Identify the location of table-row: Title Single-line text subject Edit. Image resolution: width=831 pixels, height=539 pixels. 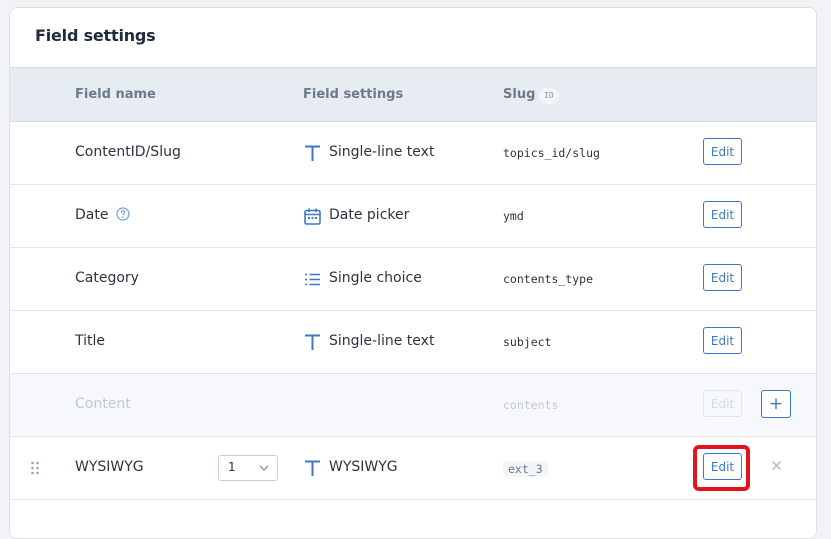
(413, 342).